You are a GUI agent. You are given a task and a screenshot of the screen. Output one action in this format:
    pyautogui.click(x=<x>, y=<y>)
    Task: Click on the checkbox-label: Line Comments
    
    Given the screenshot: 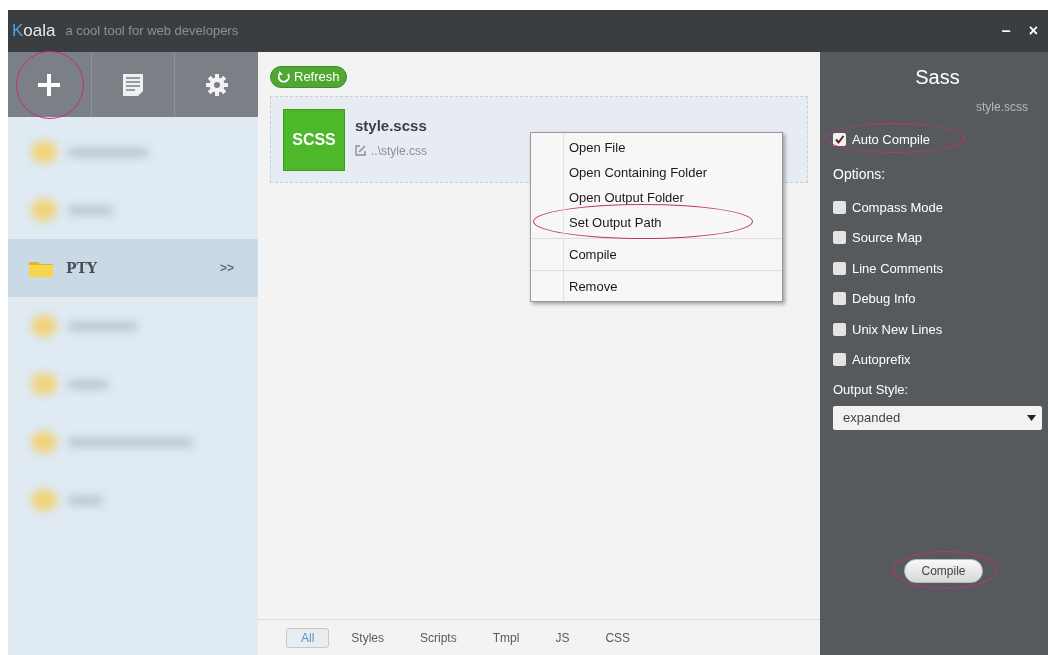 What is the action you would take?
    pyautogui.click(x=898, y=268)
    